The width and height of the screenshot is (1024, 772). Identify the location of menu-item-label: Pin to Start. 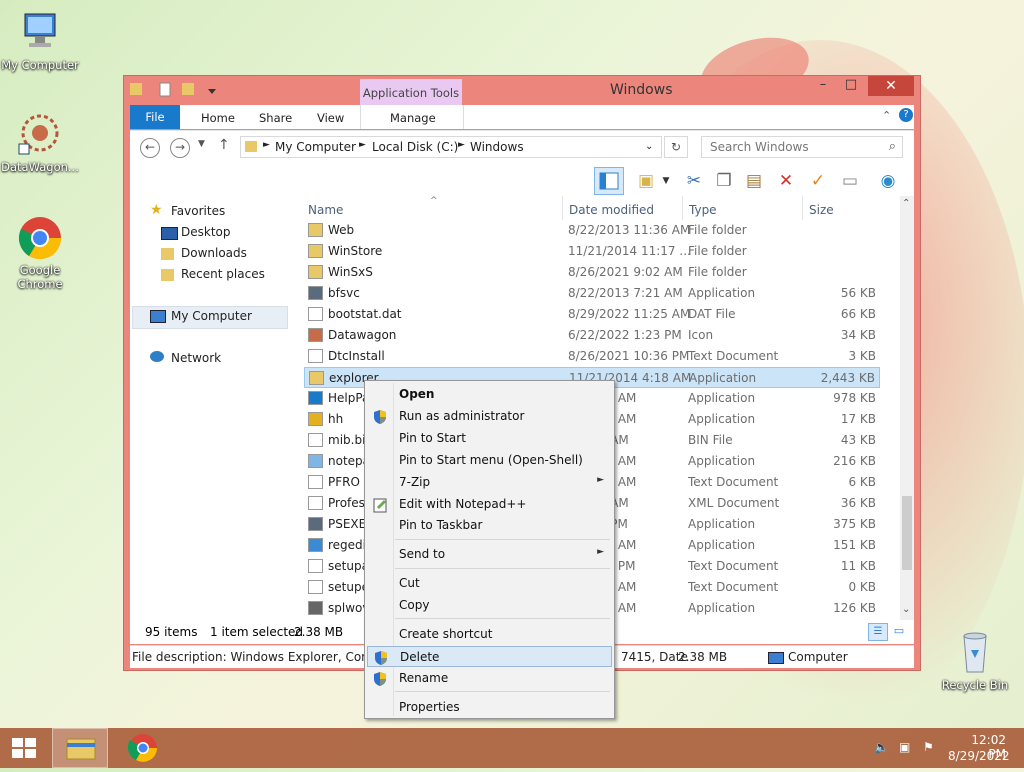
(432, 438).